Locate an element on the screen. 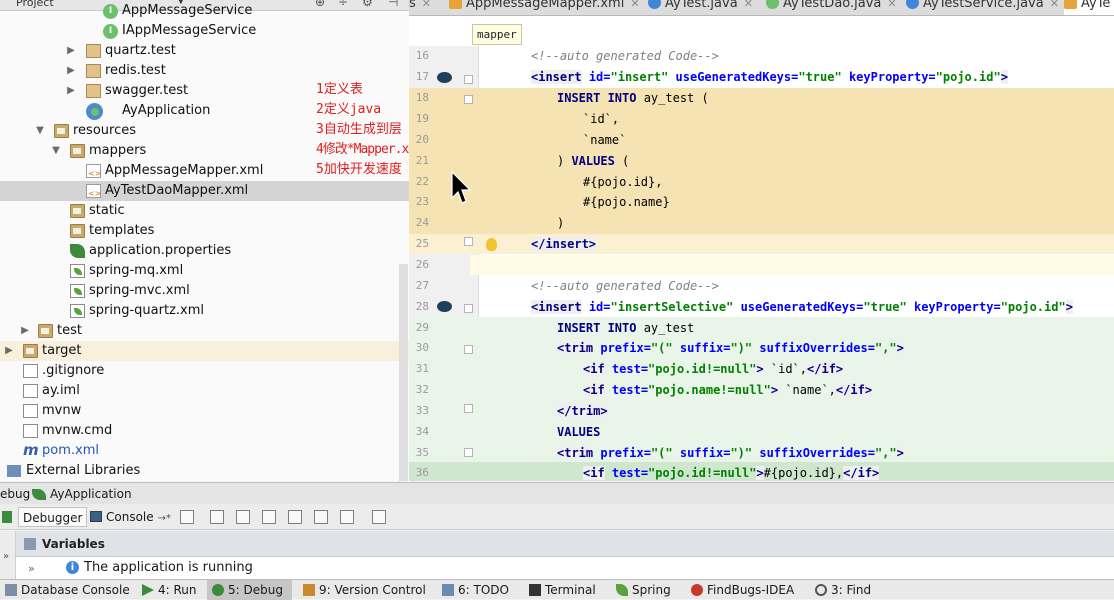 This screenshot has height=600, width=1114. tree-item: External Libraries is located at coordinates (204, 471).